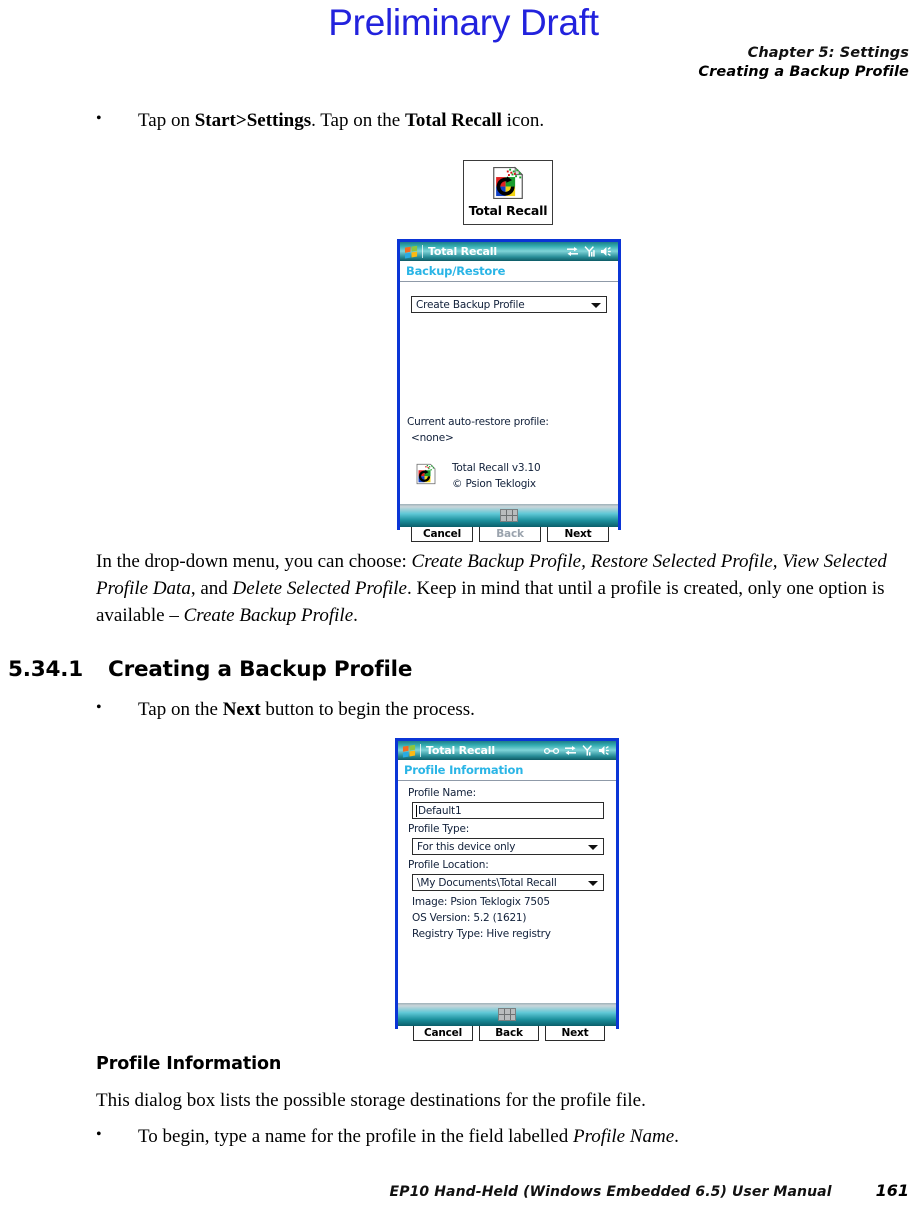 Image resolution: width=917 pixels, height=1209 pixels. I want to click on auto-restore-label: Current auto-restore profile:, so click(478, 422).